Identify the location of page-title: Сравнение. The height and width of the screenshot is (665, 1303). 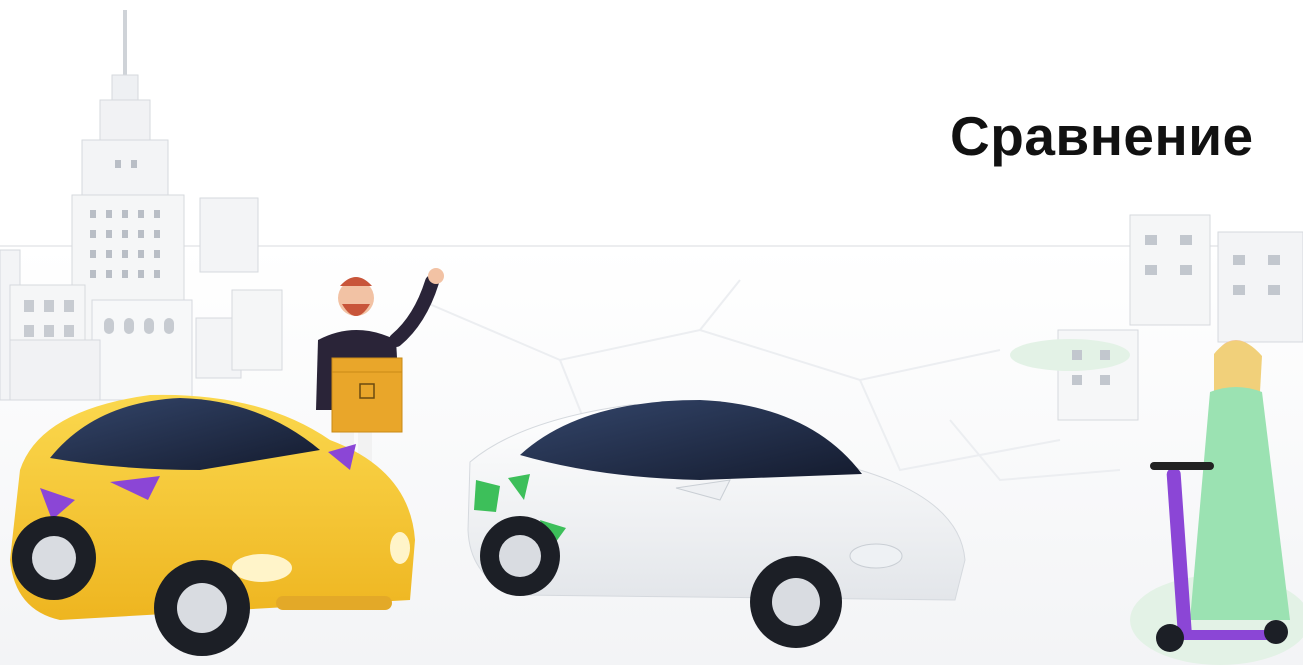
(1102, 136).